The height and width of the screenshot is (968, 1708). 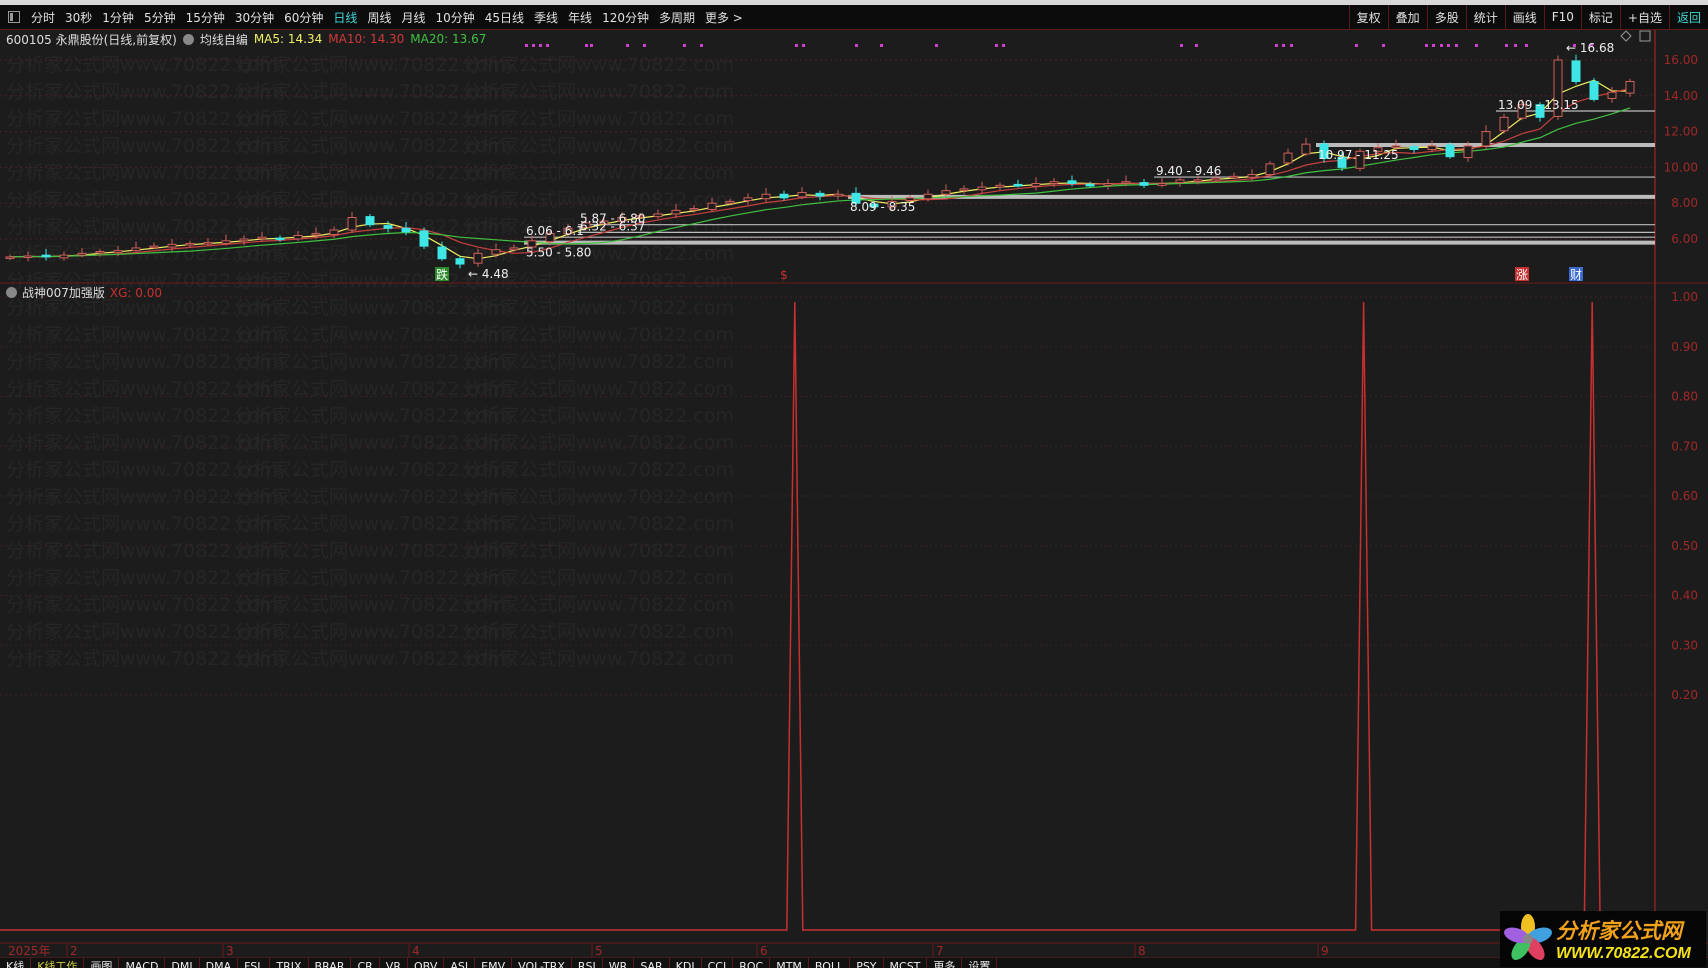 I want to click on indicator-tab: PSY, so click(x=867, y=963).